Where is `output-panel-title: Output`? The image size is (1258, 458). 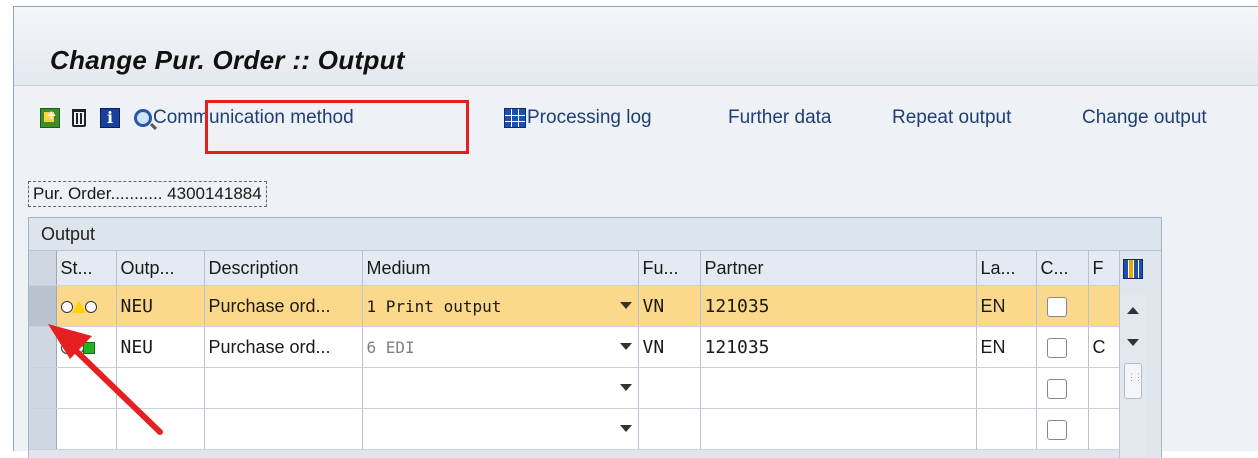 output-panel-title: Output is located at coordinates (595, 234).